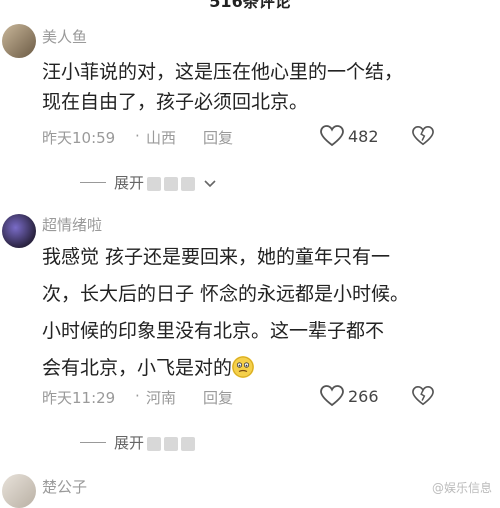  What do you see at coordinates (79, 138) in the screenshot?
I see `comment-time: 昨天10:59` at bounding box center [79, 138].